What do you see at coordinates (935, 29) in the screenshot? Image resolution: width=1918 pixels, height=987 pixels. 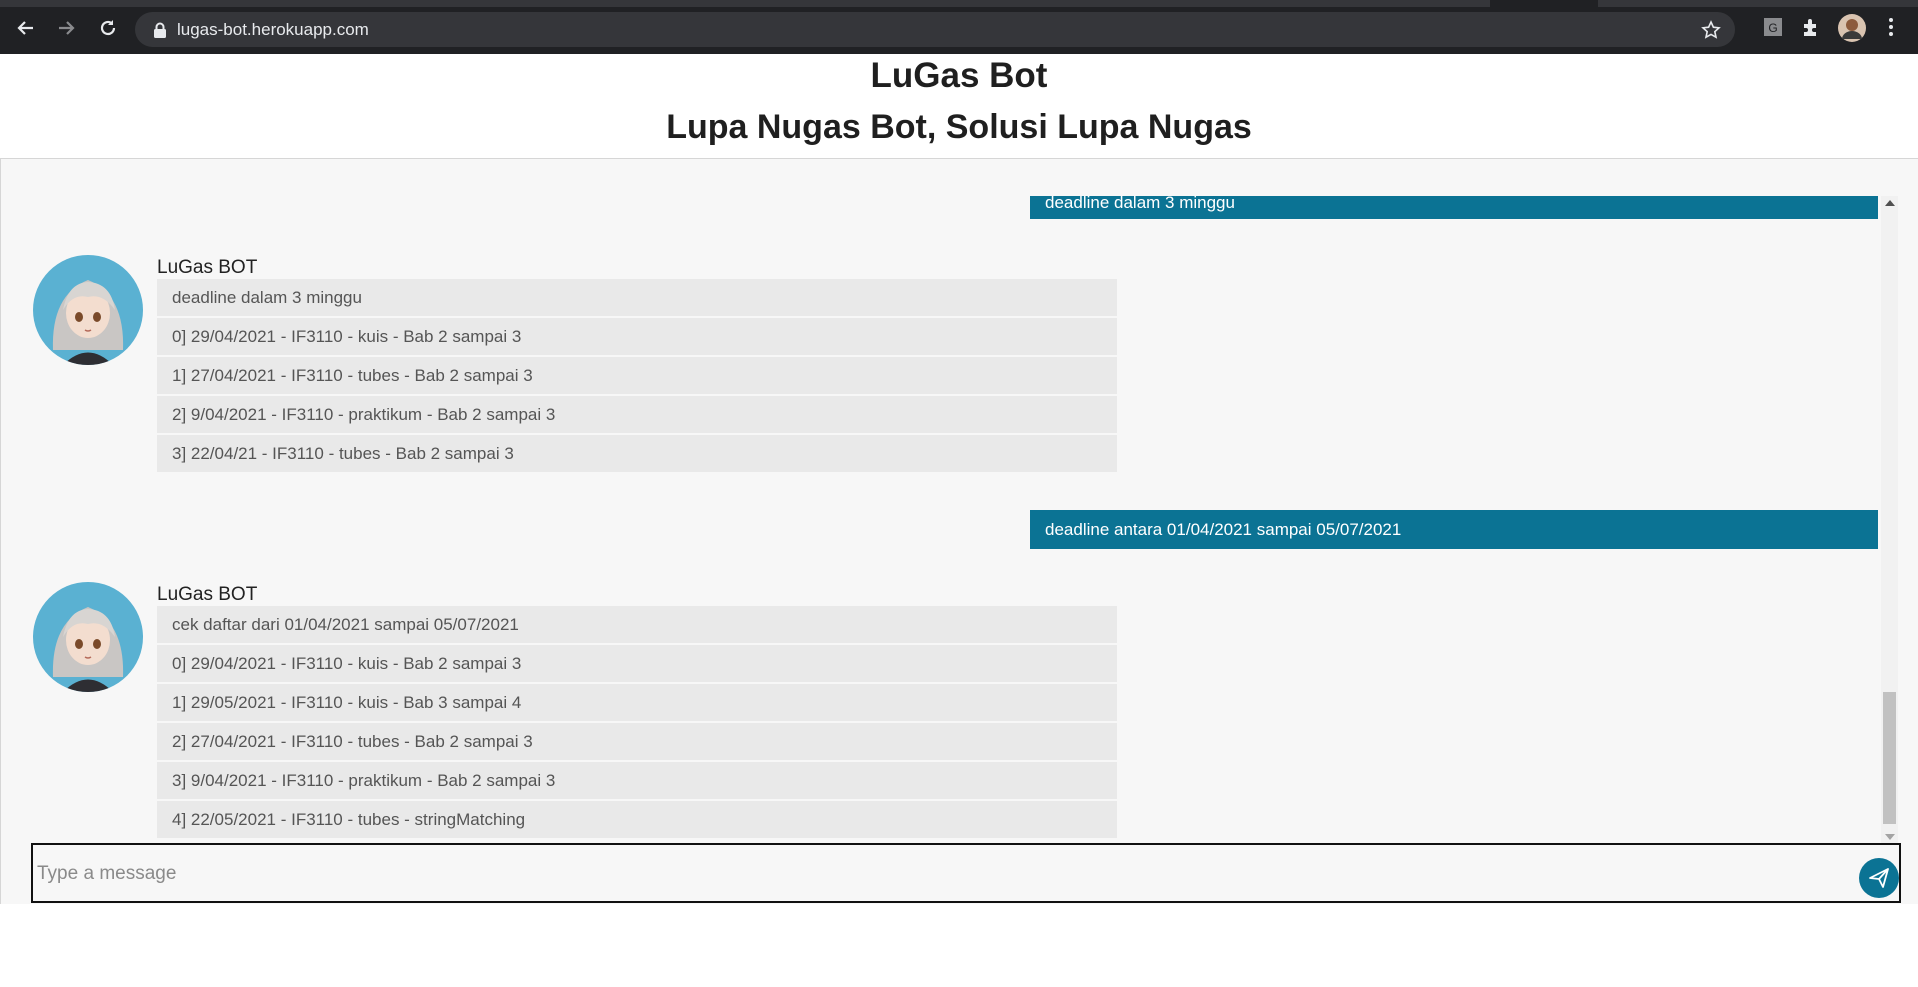 I see `address-bar: lugas-bot.herokuapp.com` at bounding box center [935, 29].